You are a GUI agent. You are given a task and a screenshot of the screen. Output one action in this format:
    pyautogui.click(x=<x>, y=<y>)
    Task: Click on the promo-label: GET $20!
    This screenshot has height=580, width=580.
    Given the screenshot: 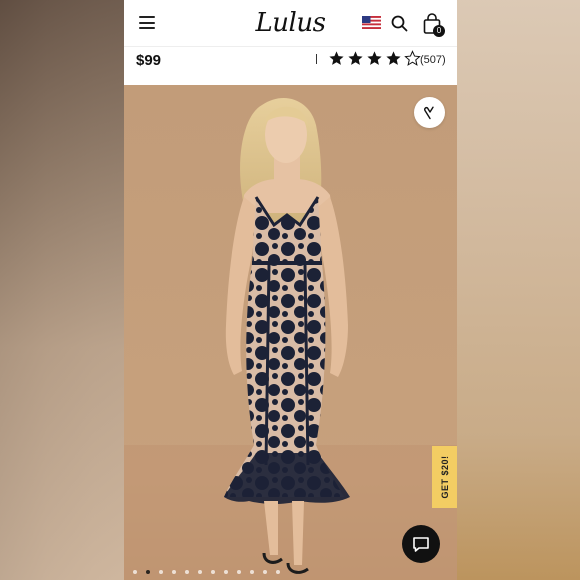 What is the action you would take?
    pyautogui.click(x=444, y=477)
    